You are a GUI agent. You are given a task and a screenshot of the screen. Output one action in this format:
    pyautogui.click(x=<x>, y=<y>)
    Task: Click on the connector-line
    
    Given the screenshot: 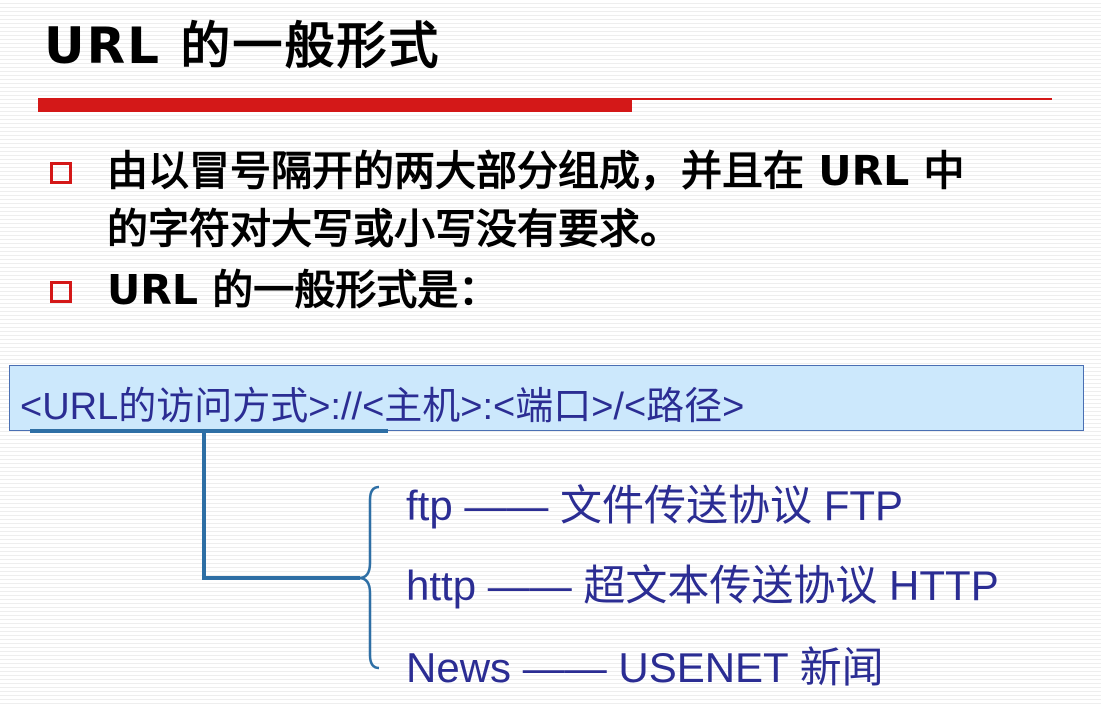 What is the action you would take?
    pyautogui.click(x=281, y=505)
    